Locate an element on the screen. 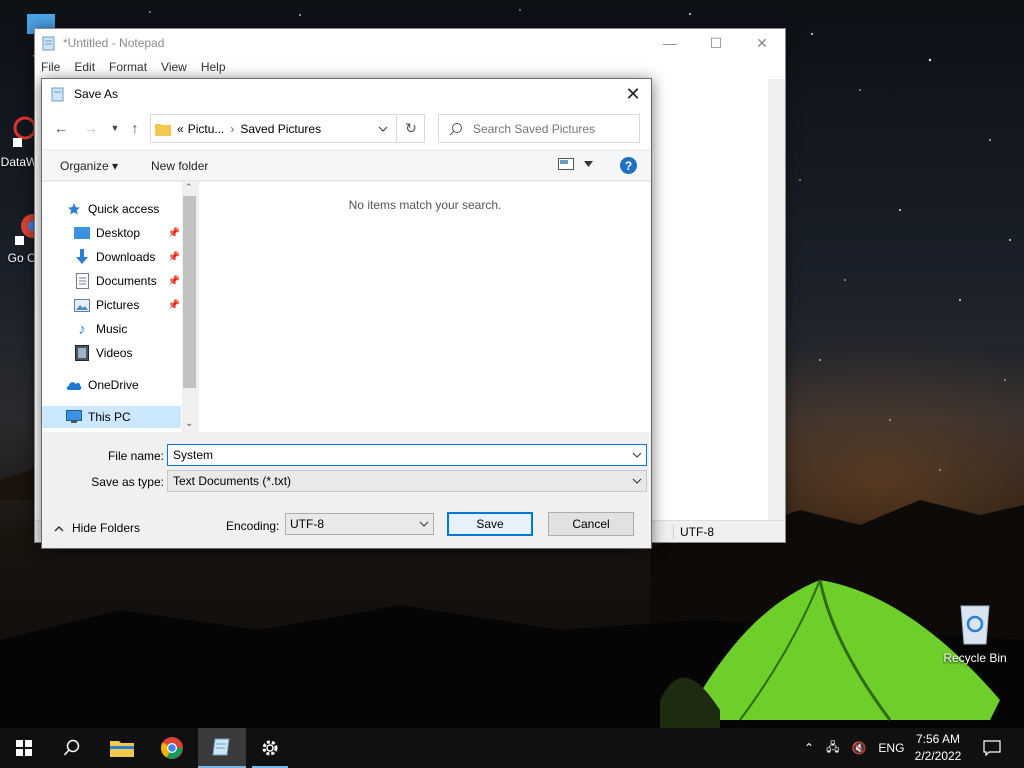 The height and width of the screenshot is (768, 1024). back-button: ← is located at coordinates (61, 128).